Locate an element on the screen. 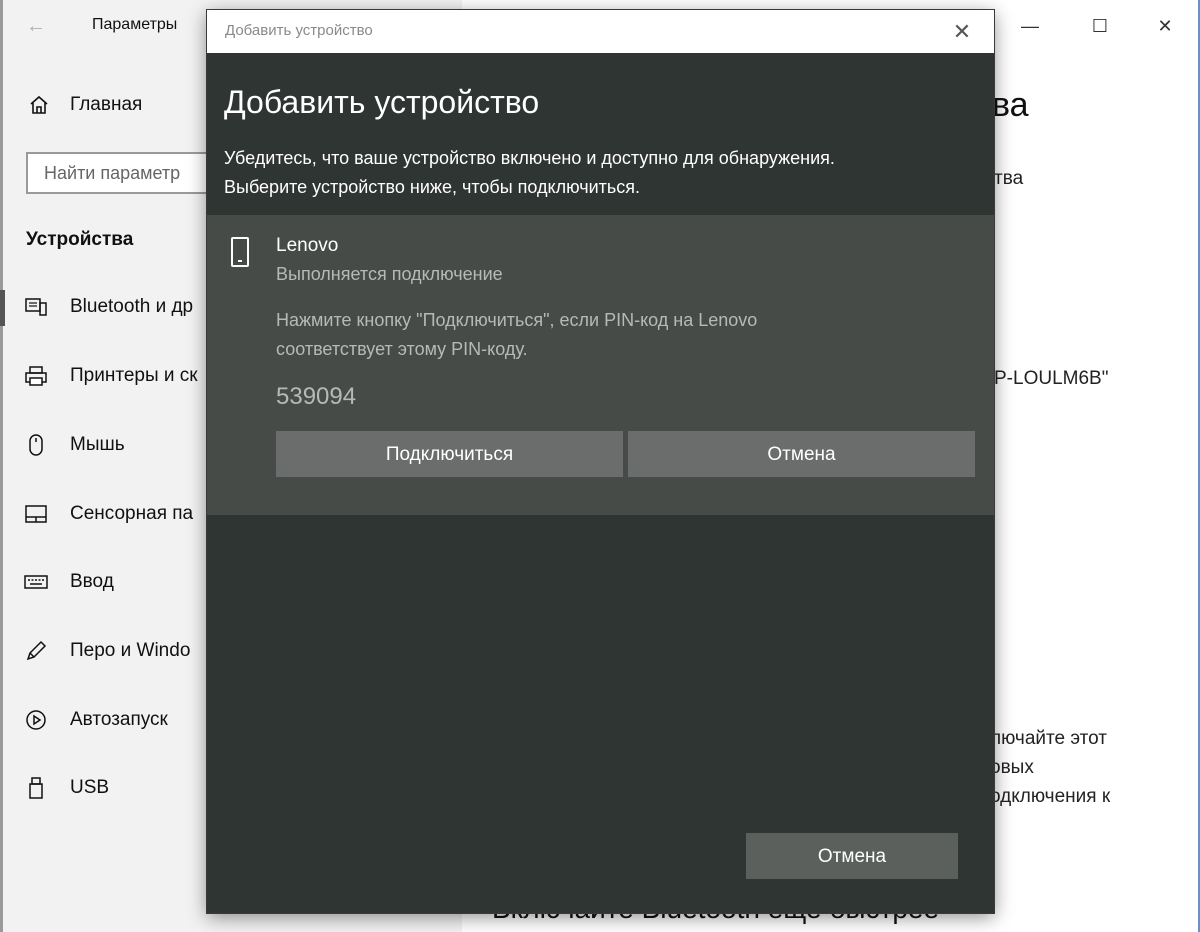 The height and width of the screenshot is (932, 1200). cancel-pairing-button: Отмена is located at coordinates (801, 454).